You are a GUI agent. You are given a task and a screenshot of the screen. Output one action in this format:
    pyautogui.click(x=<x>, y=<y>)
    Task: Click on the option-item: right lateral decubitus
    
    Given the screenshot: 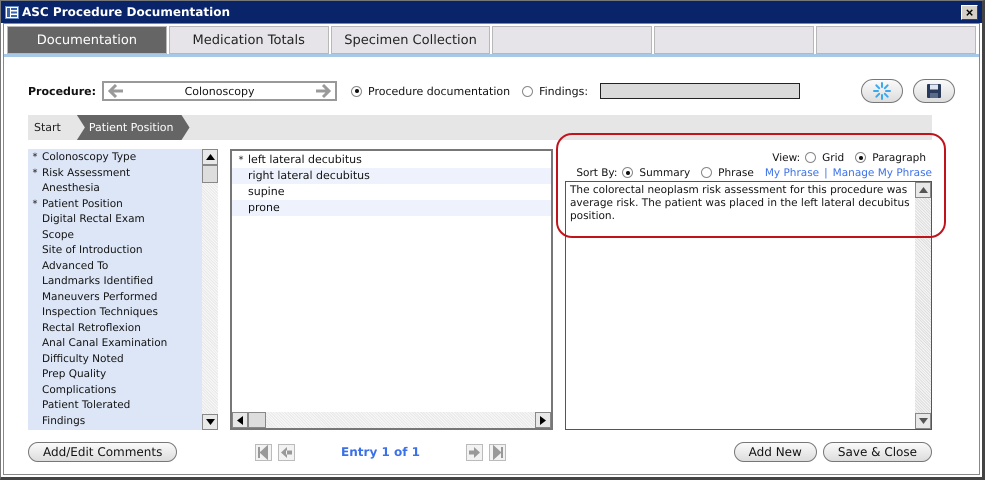 What is the action you would take?
    pyautogui.click(x=391, y=176)
    